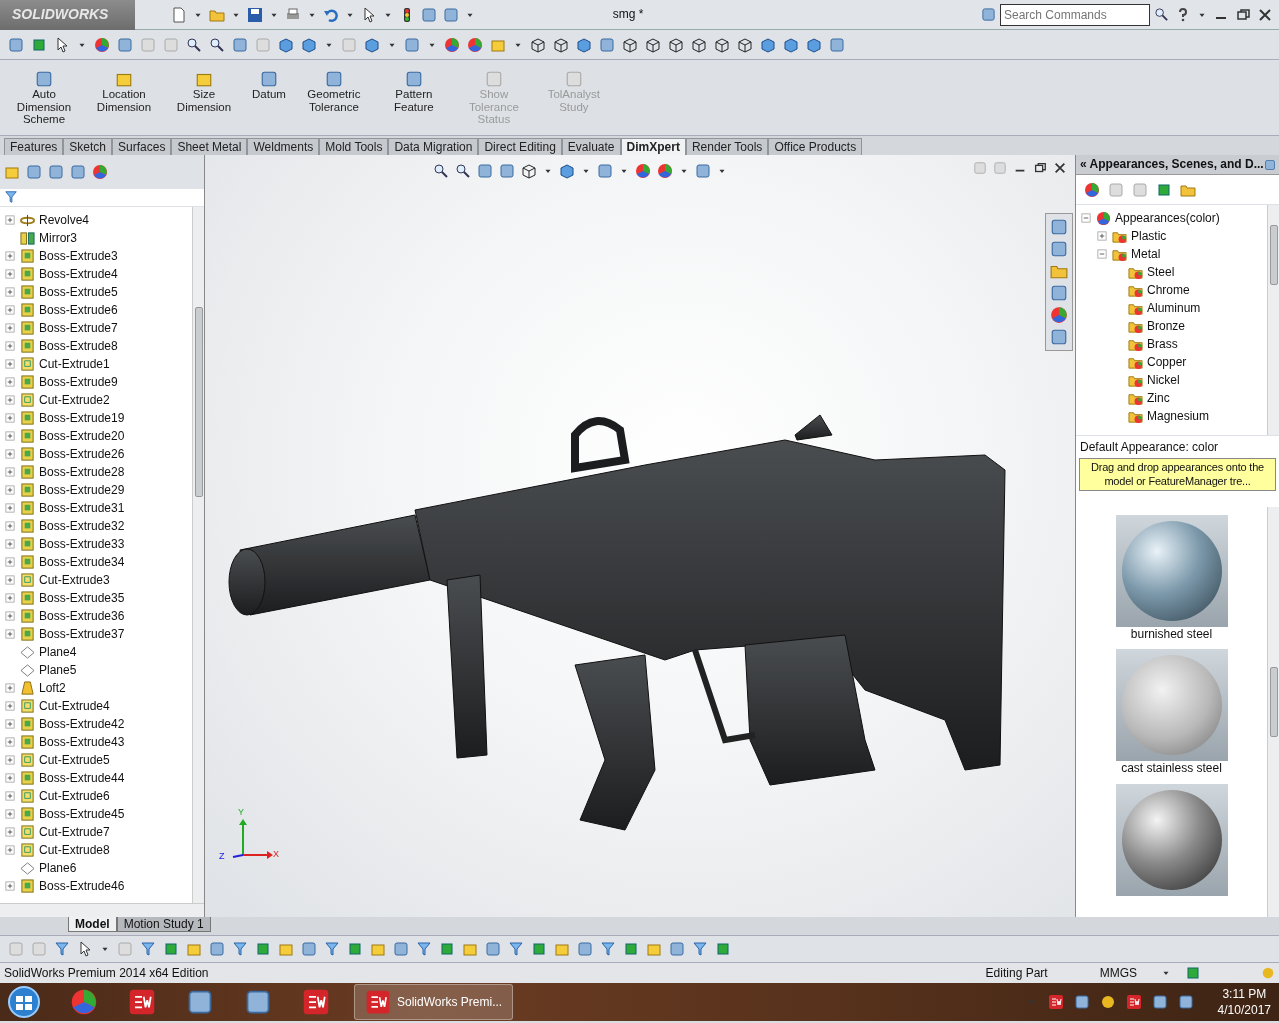  What do you see at coordinates (1163, 380) in the screenshot?
I see `appearance-tree-item: Nickel` at bounding box center [1163, 380].